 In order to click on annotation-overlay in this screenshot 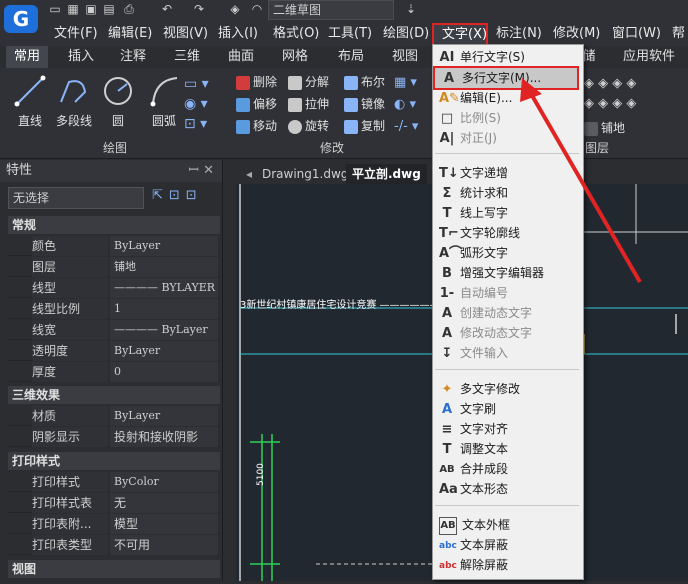, I will do `click(581, 181)`.